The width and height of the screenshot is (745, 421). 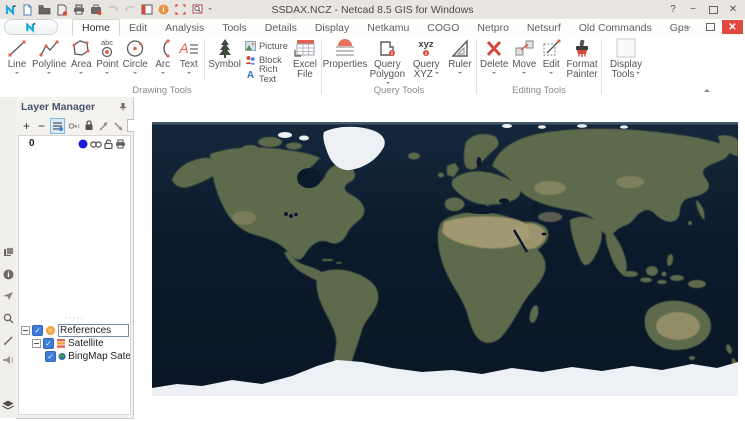 I want to click on arc-dropdown, so click(x=162, y=74).